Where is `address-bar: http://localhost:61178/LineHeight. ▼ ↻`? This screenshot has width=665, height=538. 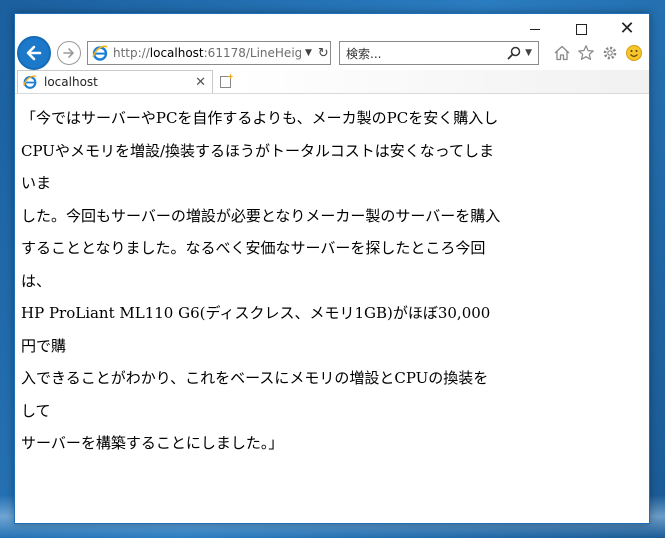
address-bar: http://localhost:61178/LineHeight. ▼ ↻ is located at coordinates (209, 53).